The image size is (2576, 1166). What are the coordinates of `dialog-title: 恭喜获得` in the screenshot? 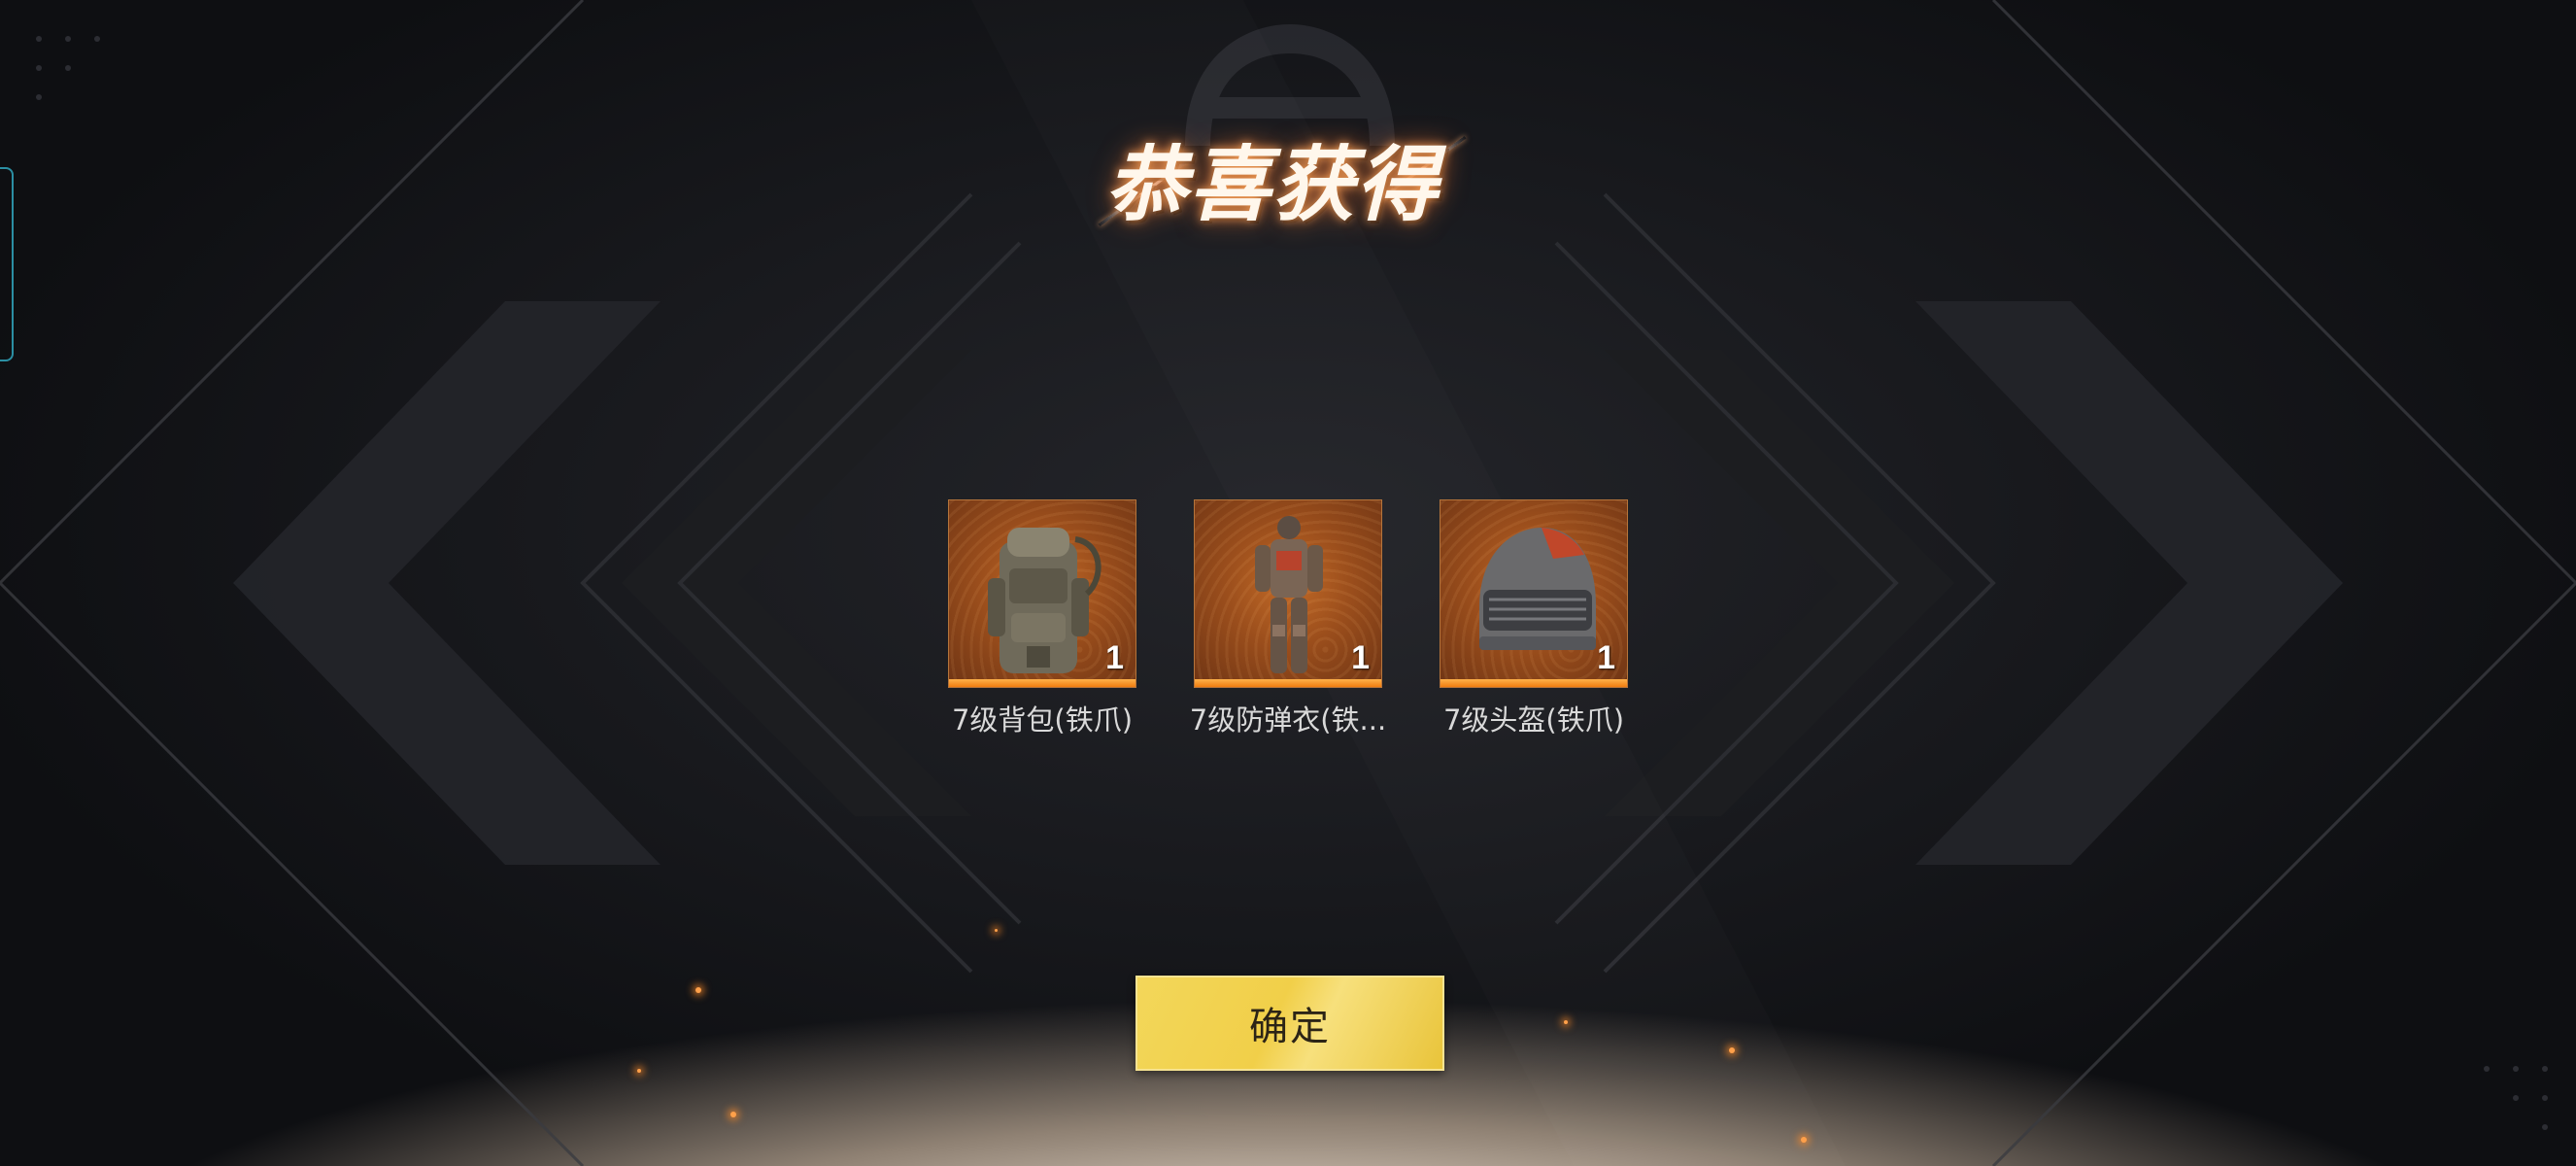 It's located at (1272, 184).